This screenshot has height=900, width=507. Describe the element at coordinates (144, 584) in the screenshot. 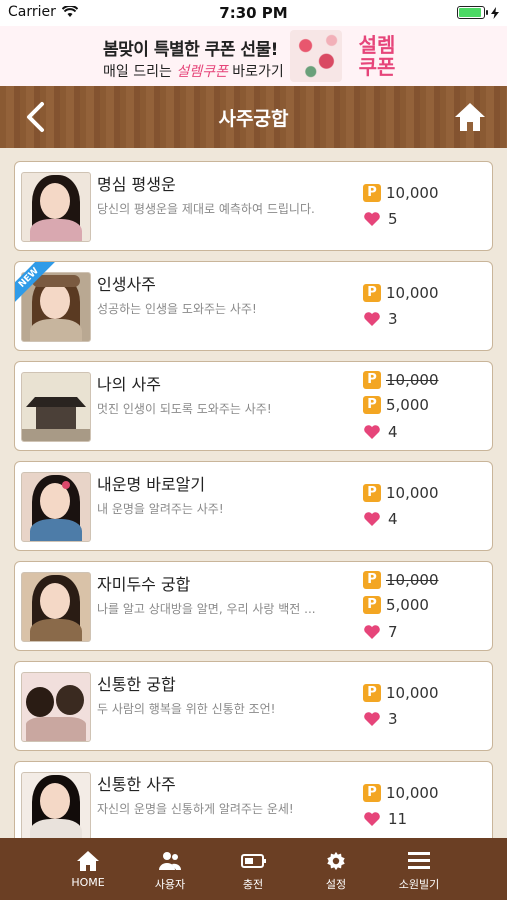

I see `item-title: 자미두수 궁합` at that location.